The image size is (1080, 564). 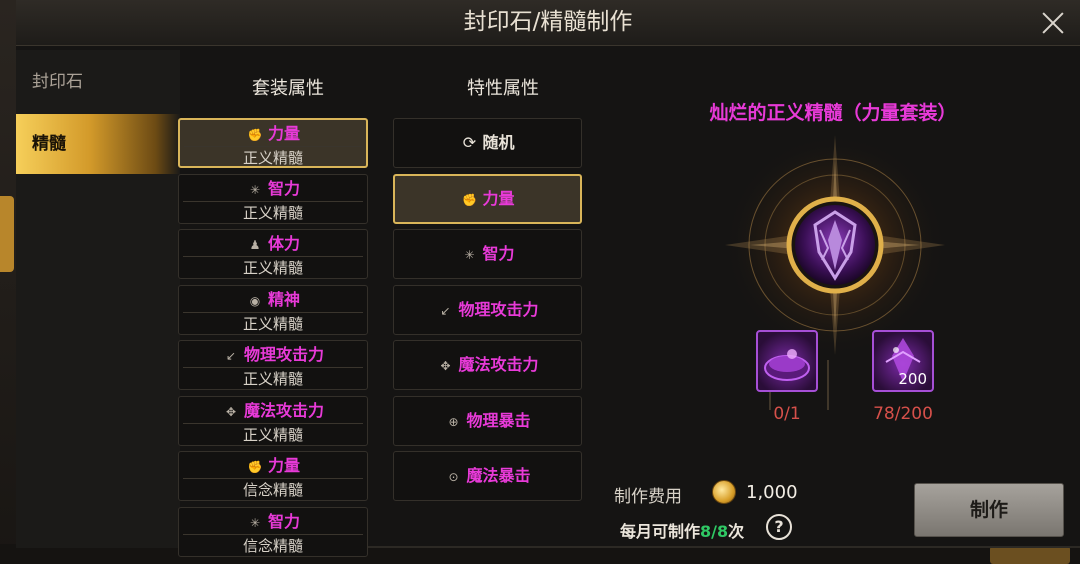 I want to click on monthly-count: 8/8, so click(x=714, y=531).